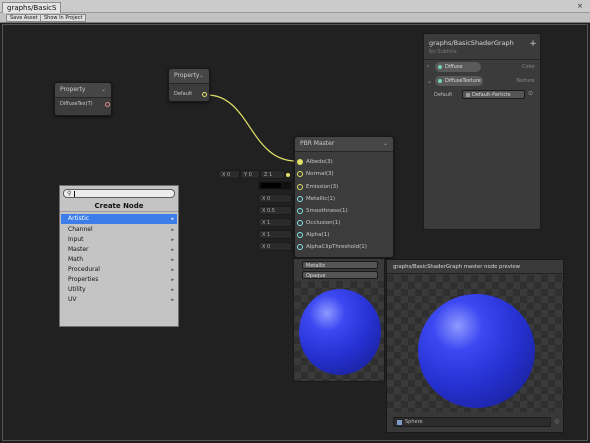  What do you see at coordinates (482, 59) in the screenshot?
I see `divider` at bounding box center [482, 59].